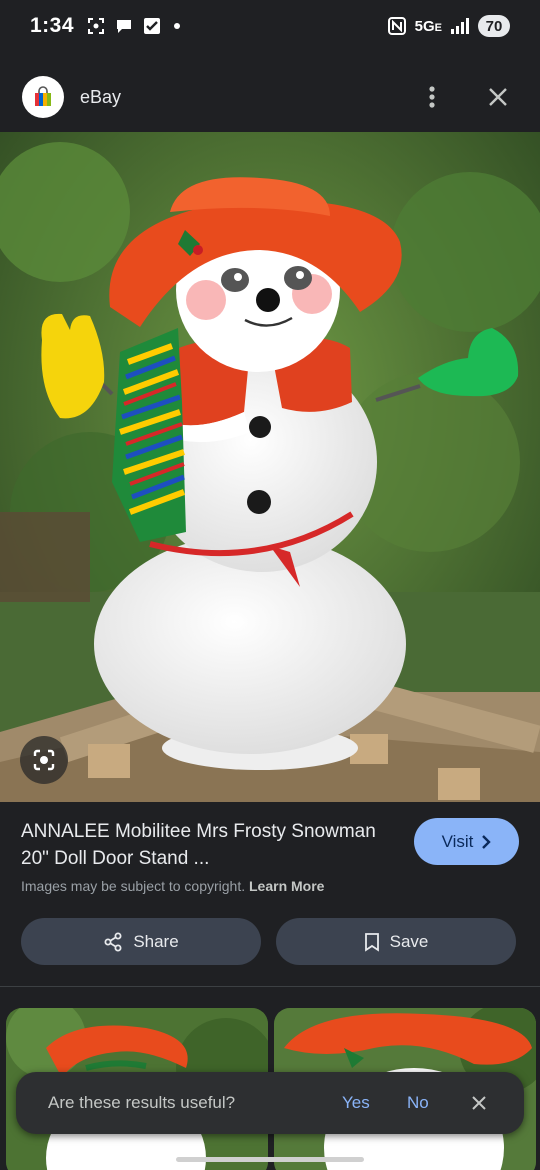 This screenshot has width=540, height=1170. I want to click on feedback-no-button: No, so click(418, 1103).